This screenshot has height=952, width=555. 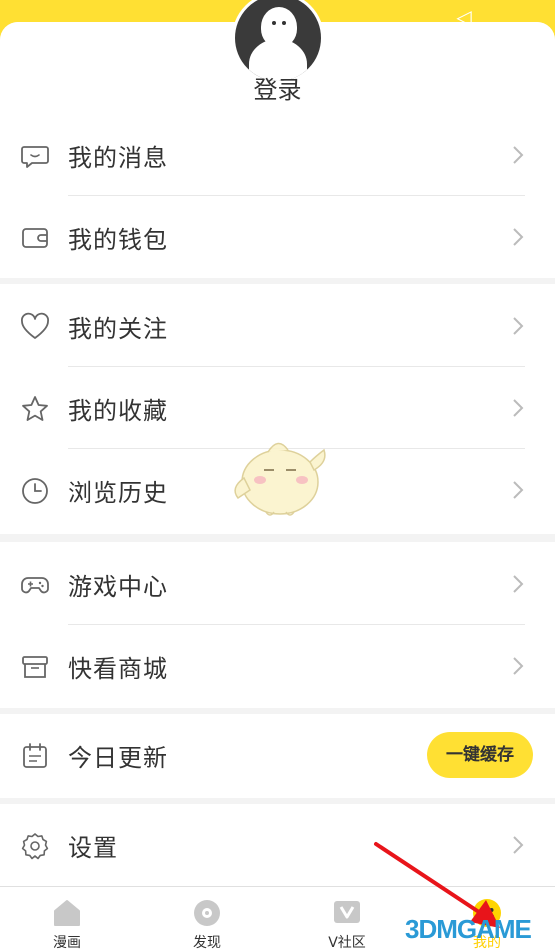 I want to click on menu-label-favorites: 我的收藏, so click(x=118, y=411).